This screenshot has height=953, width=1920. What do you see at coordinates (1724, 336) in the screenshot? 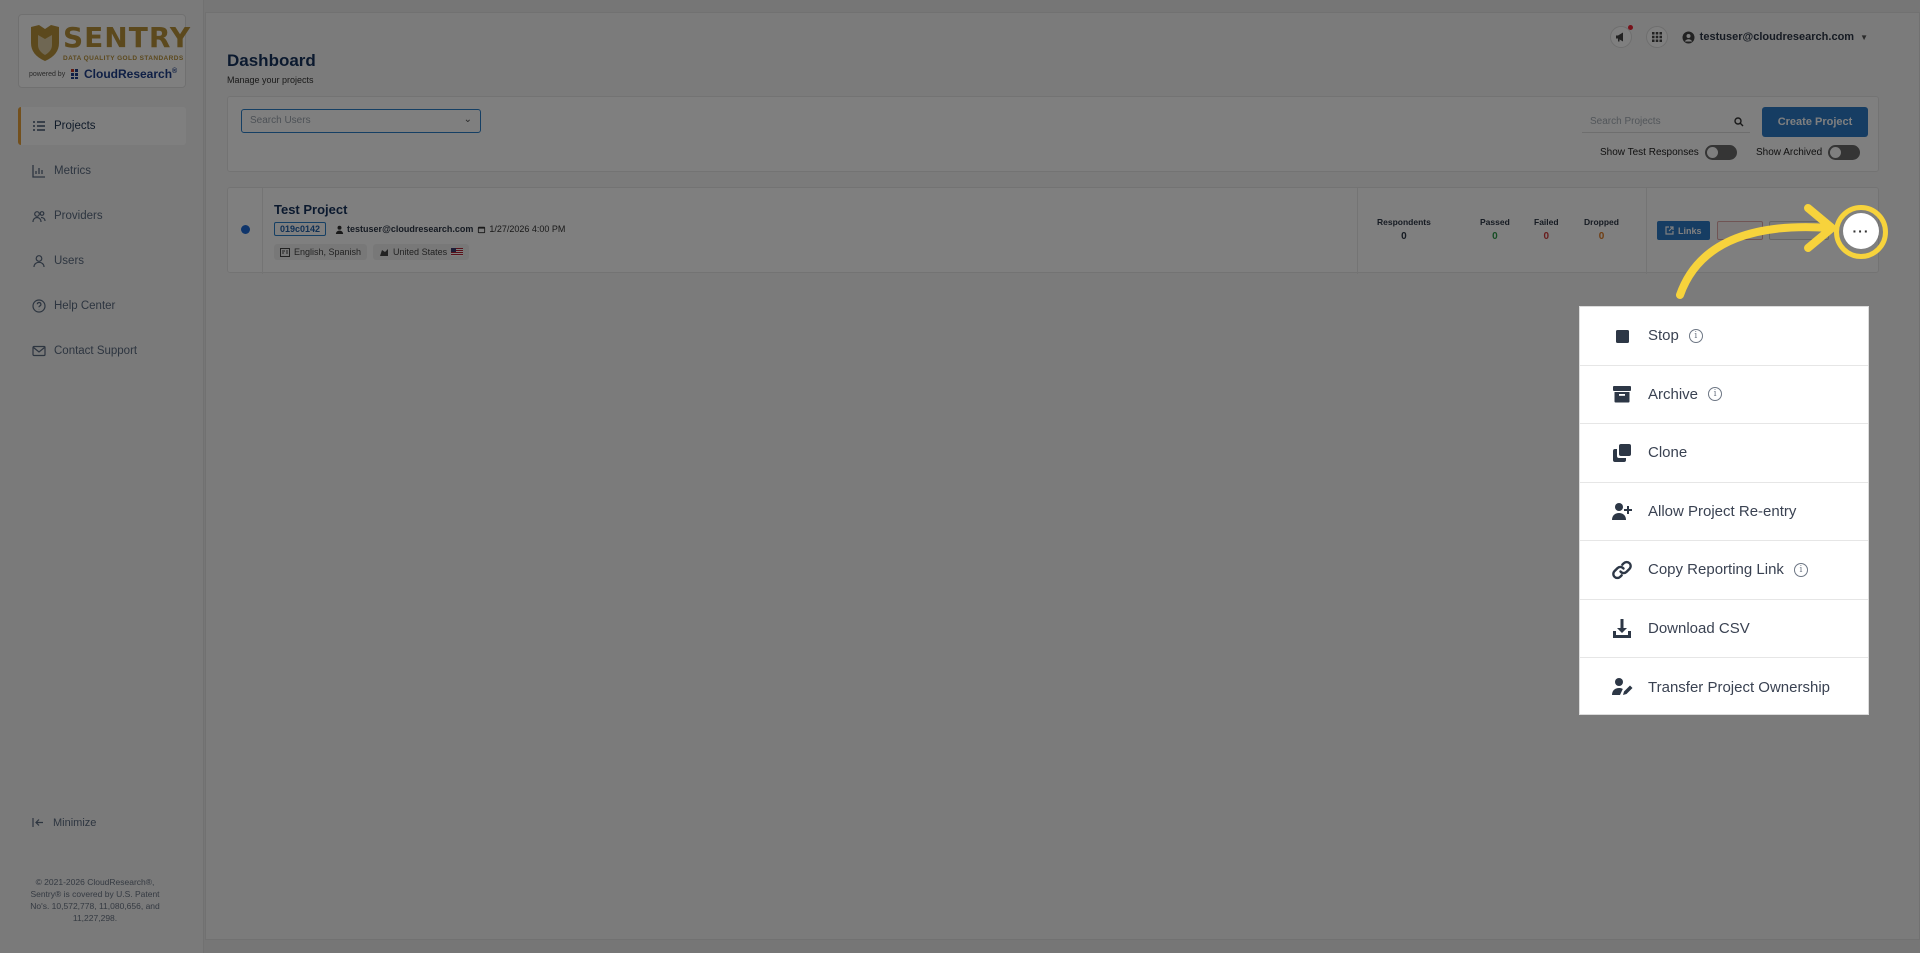
I see `menu-item-stop: Stop i` at bounding box center [1724, 336].